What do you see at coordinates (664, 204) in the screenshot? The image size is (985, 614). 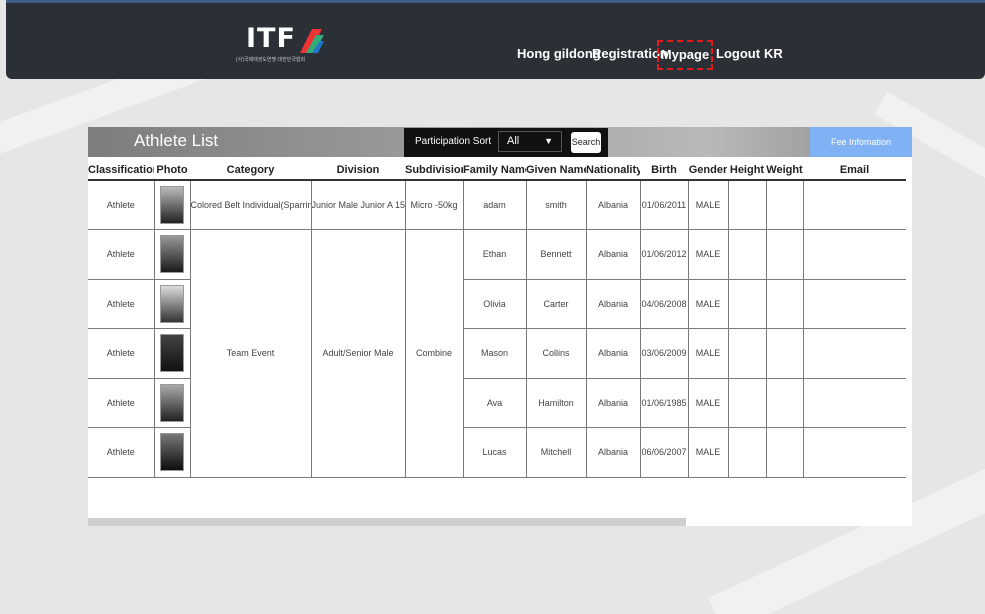 I see `cell-birth: 01/06/2011` at bounding box center [664, 204].